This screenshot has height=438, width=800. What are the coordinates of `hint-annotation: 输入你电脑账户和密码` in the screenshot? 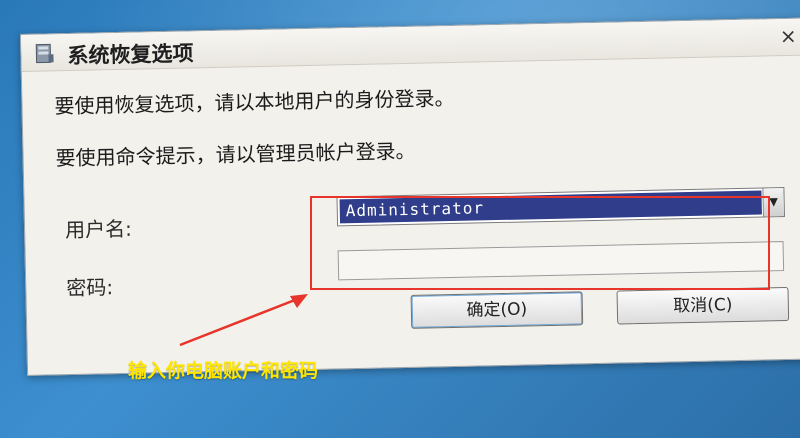 It's located at (223, 371).